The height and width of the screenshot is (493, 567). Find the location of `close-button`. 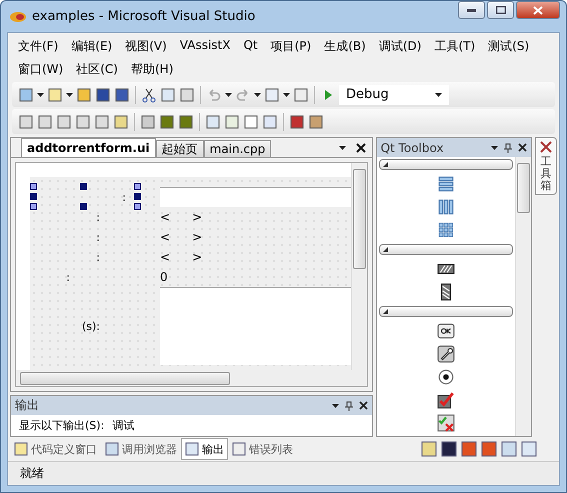

close-button is located at coordinates (538, 10).